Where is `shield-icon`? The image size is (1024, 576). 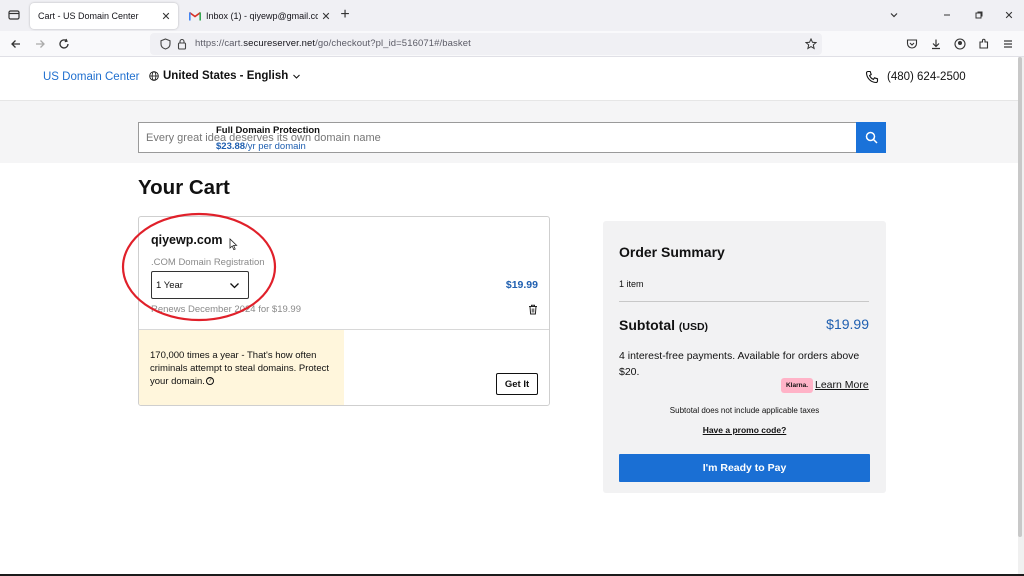
shield-icon is located at coordinates (165, 44).